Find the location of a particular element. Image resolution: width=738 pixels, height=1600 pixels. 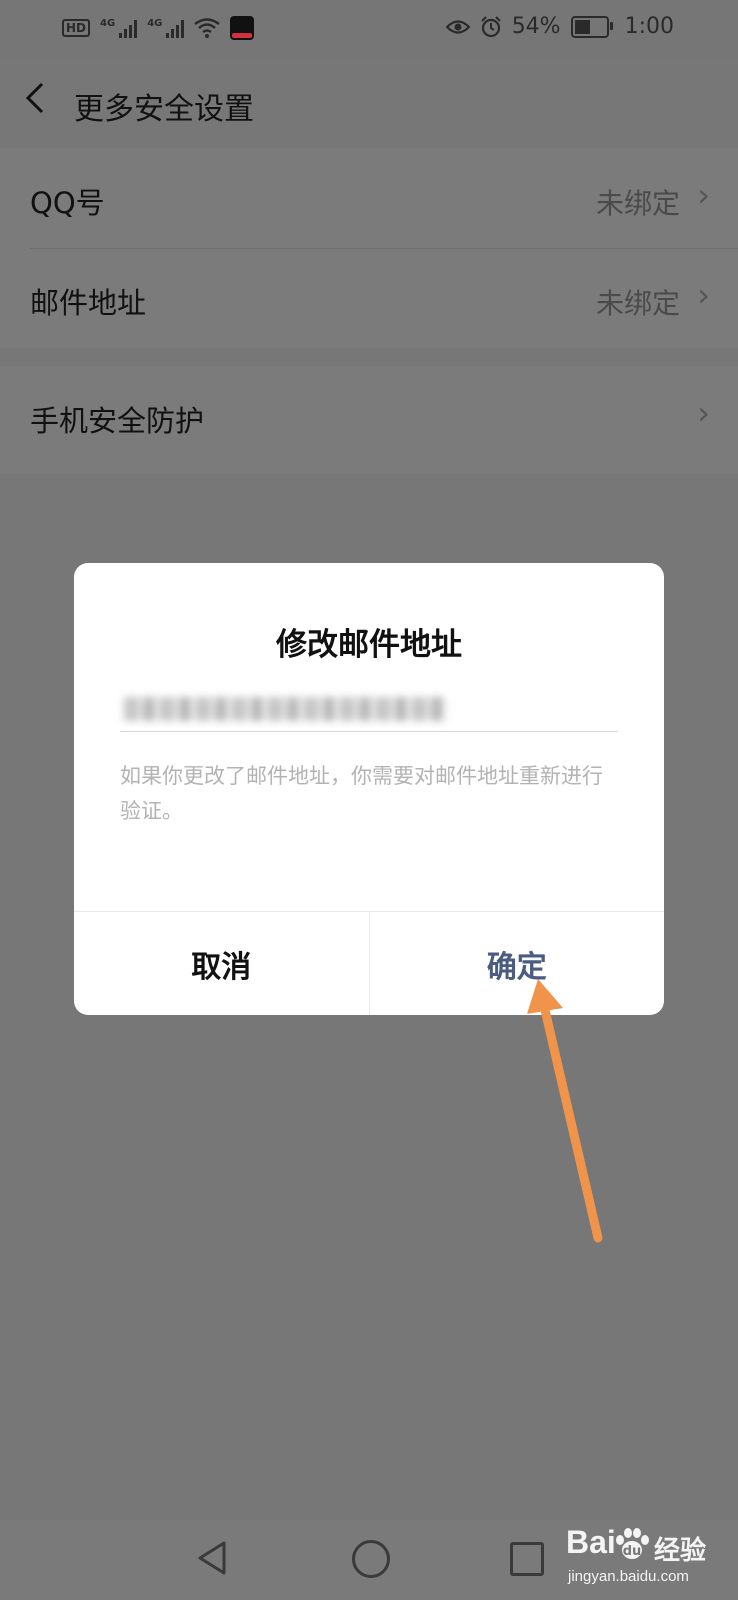

nav-back-icon is located at coordinates (212, 1558).